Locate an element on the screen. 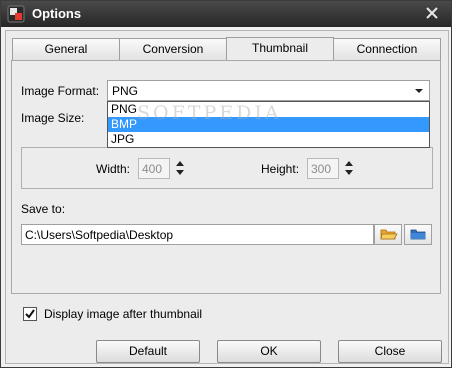 The image size is (452, 368). open-folder-icon is located at coordinates (389, 234).